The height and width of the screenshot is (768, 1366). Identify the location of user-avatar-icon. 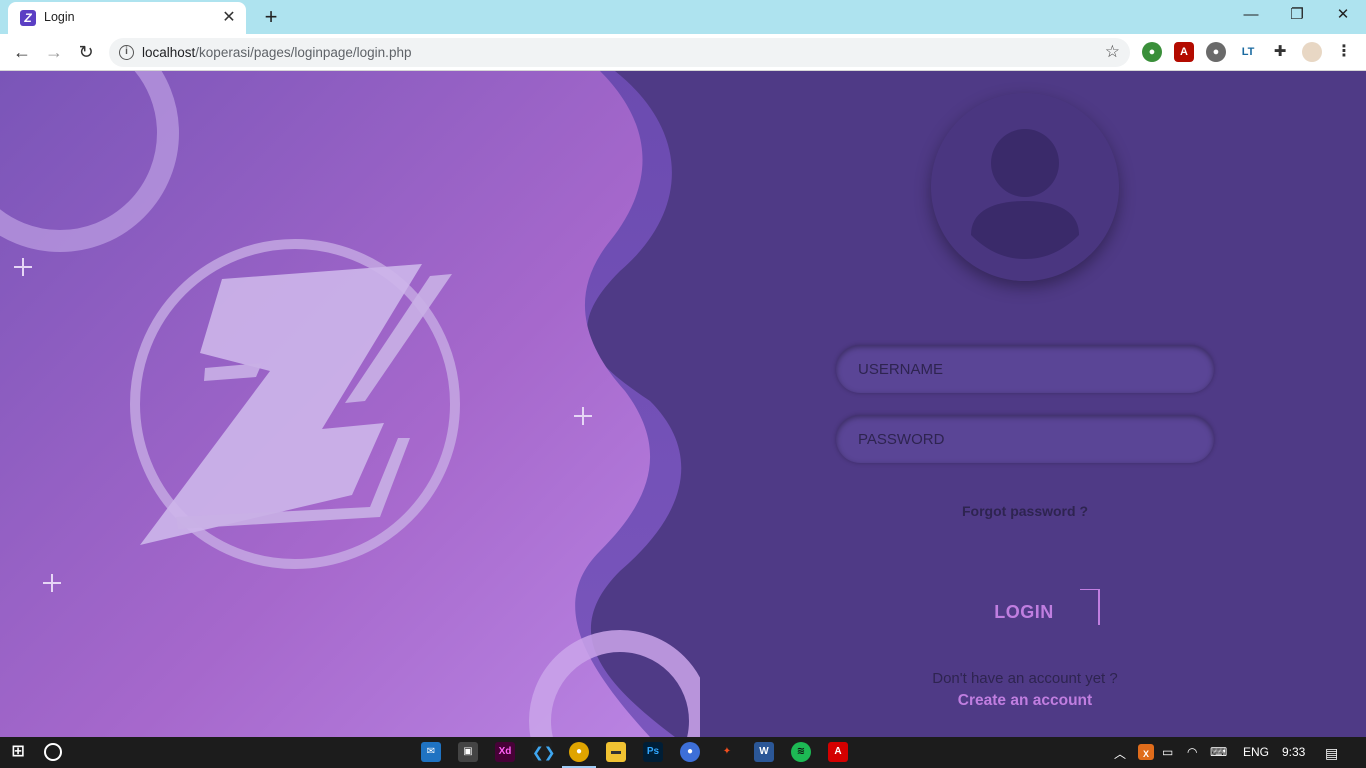
(1025, 187).